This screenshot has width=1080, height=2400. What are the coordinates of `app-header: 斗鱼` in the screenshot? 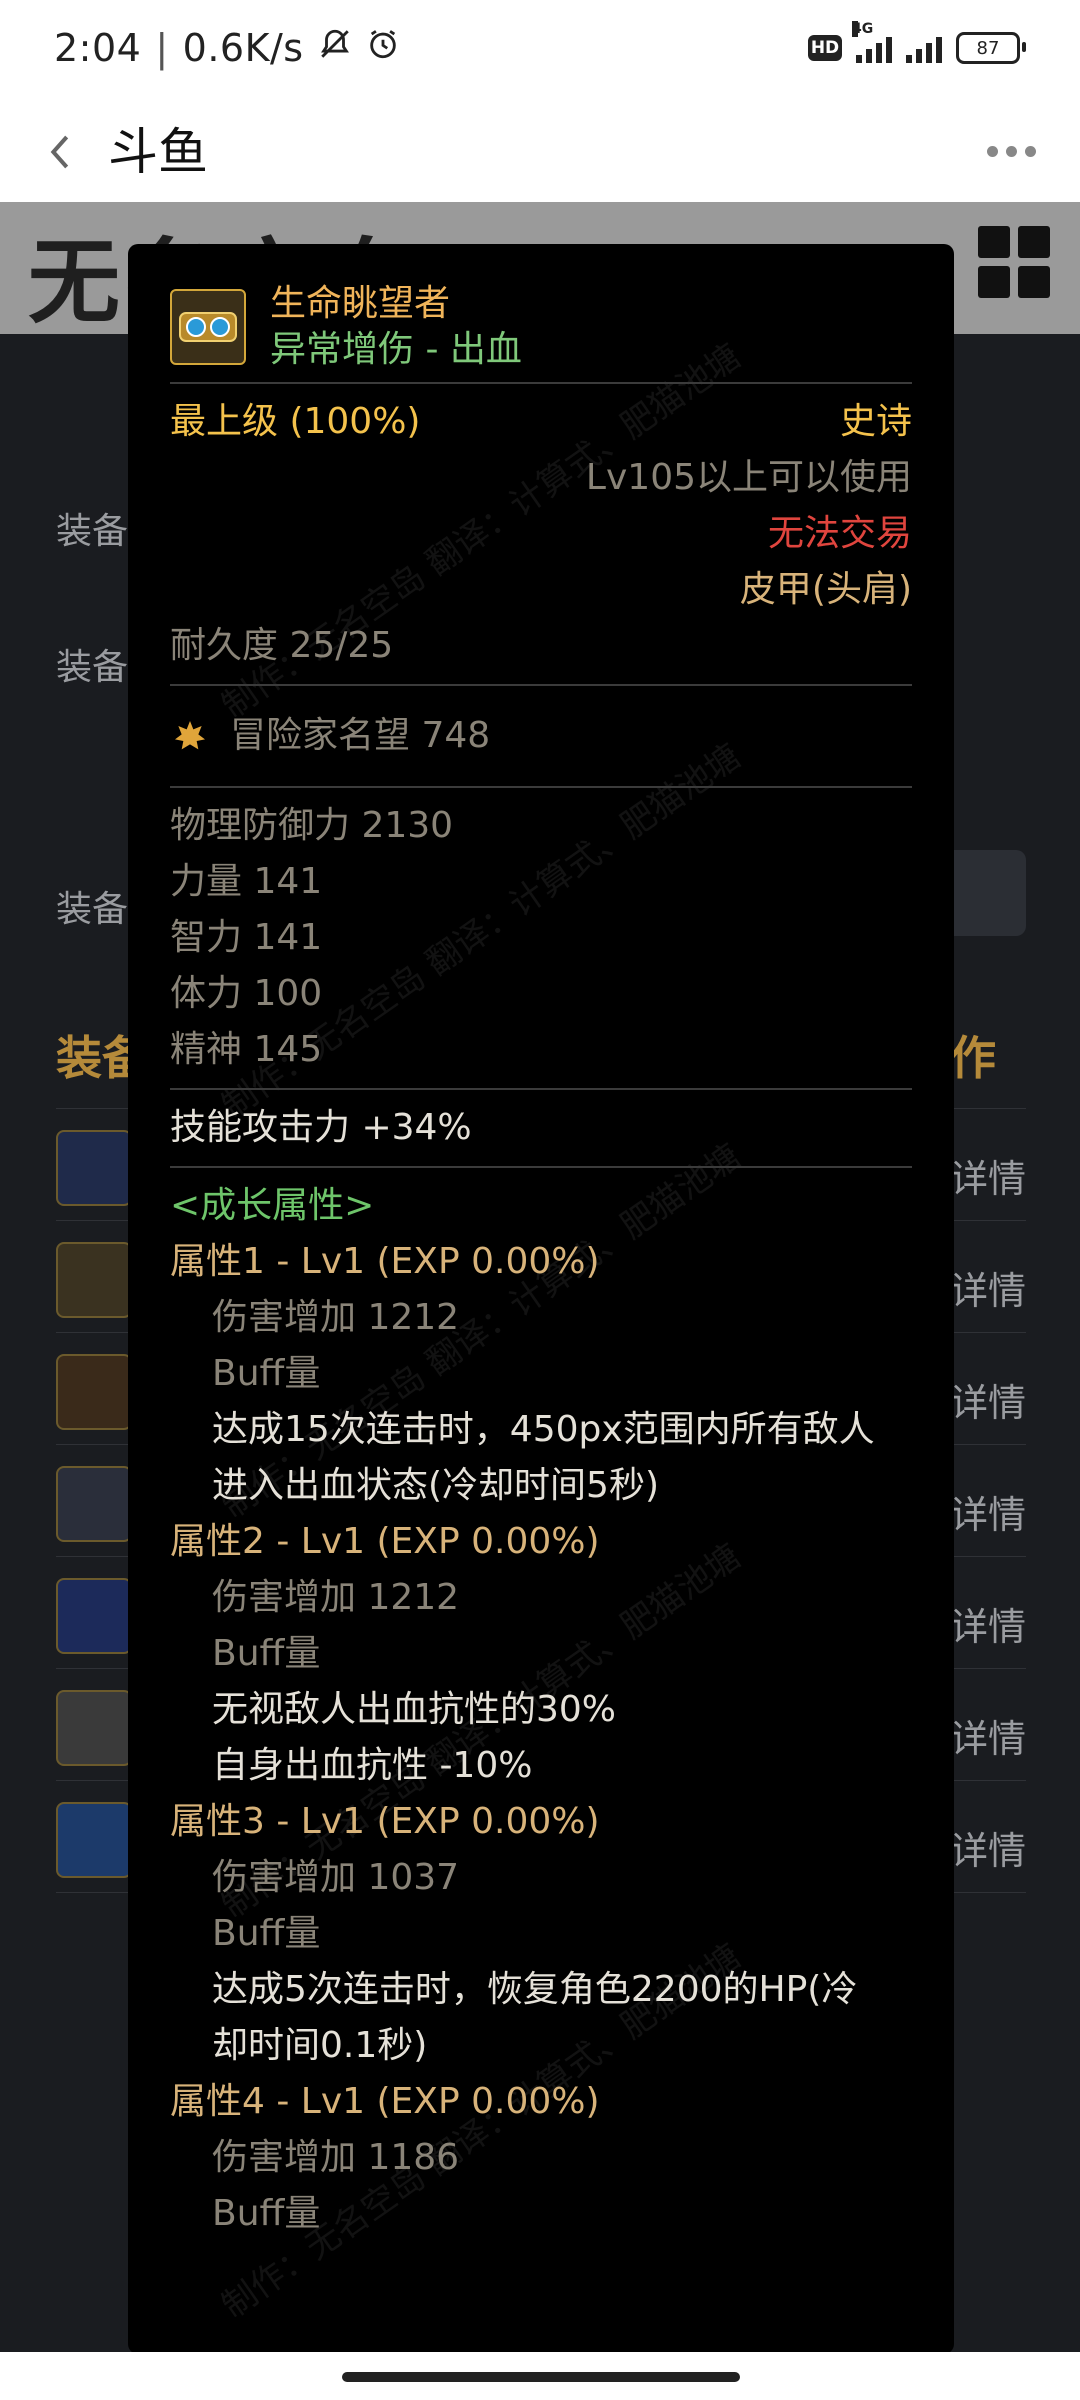 It's located at (540, 151).